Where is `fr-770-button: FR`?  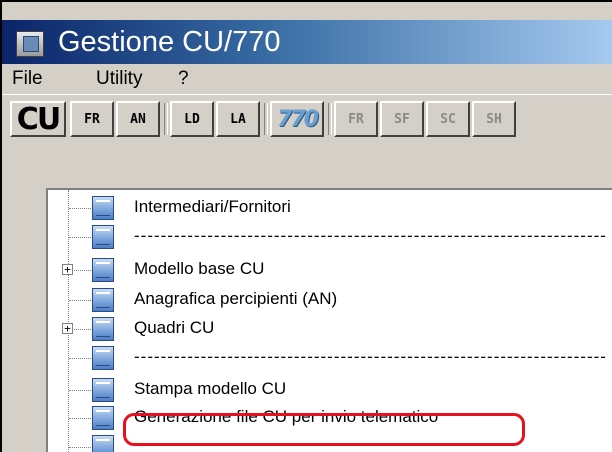
fr-770-button: FR is located at coordinates (356, 119).